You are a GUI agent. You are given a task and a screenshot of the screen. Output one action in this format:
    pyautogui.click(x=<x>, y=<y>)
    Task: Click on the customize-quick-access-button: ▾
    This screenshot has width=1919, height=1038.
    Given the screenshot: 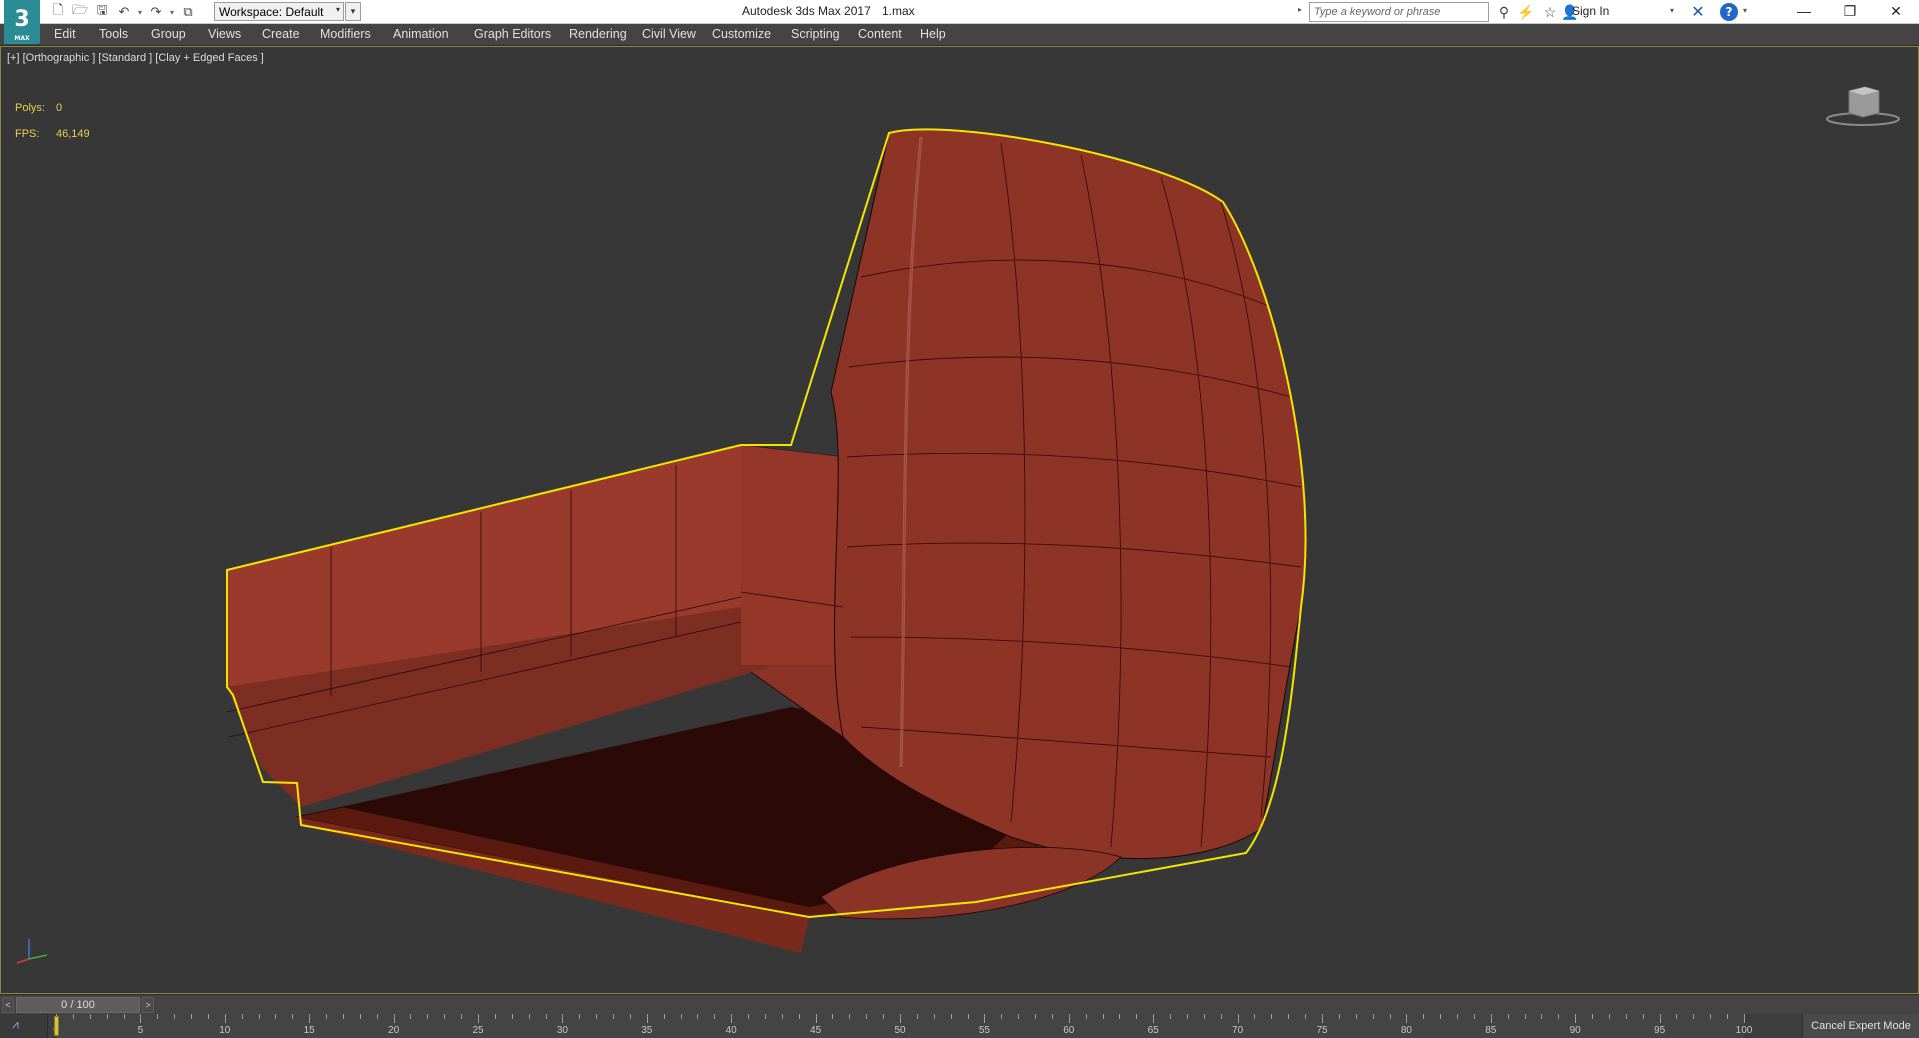 What is the action you would take?
    pyautogui.click(x=353, y=11)
    